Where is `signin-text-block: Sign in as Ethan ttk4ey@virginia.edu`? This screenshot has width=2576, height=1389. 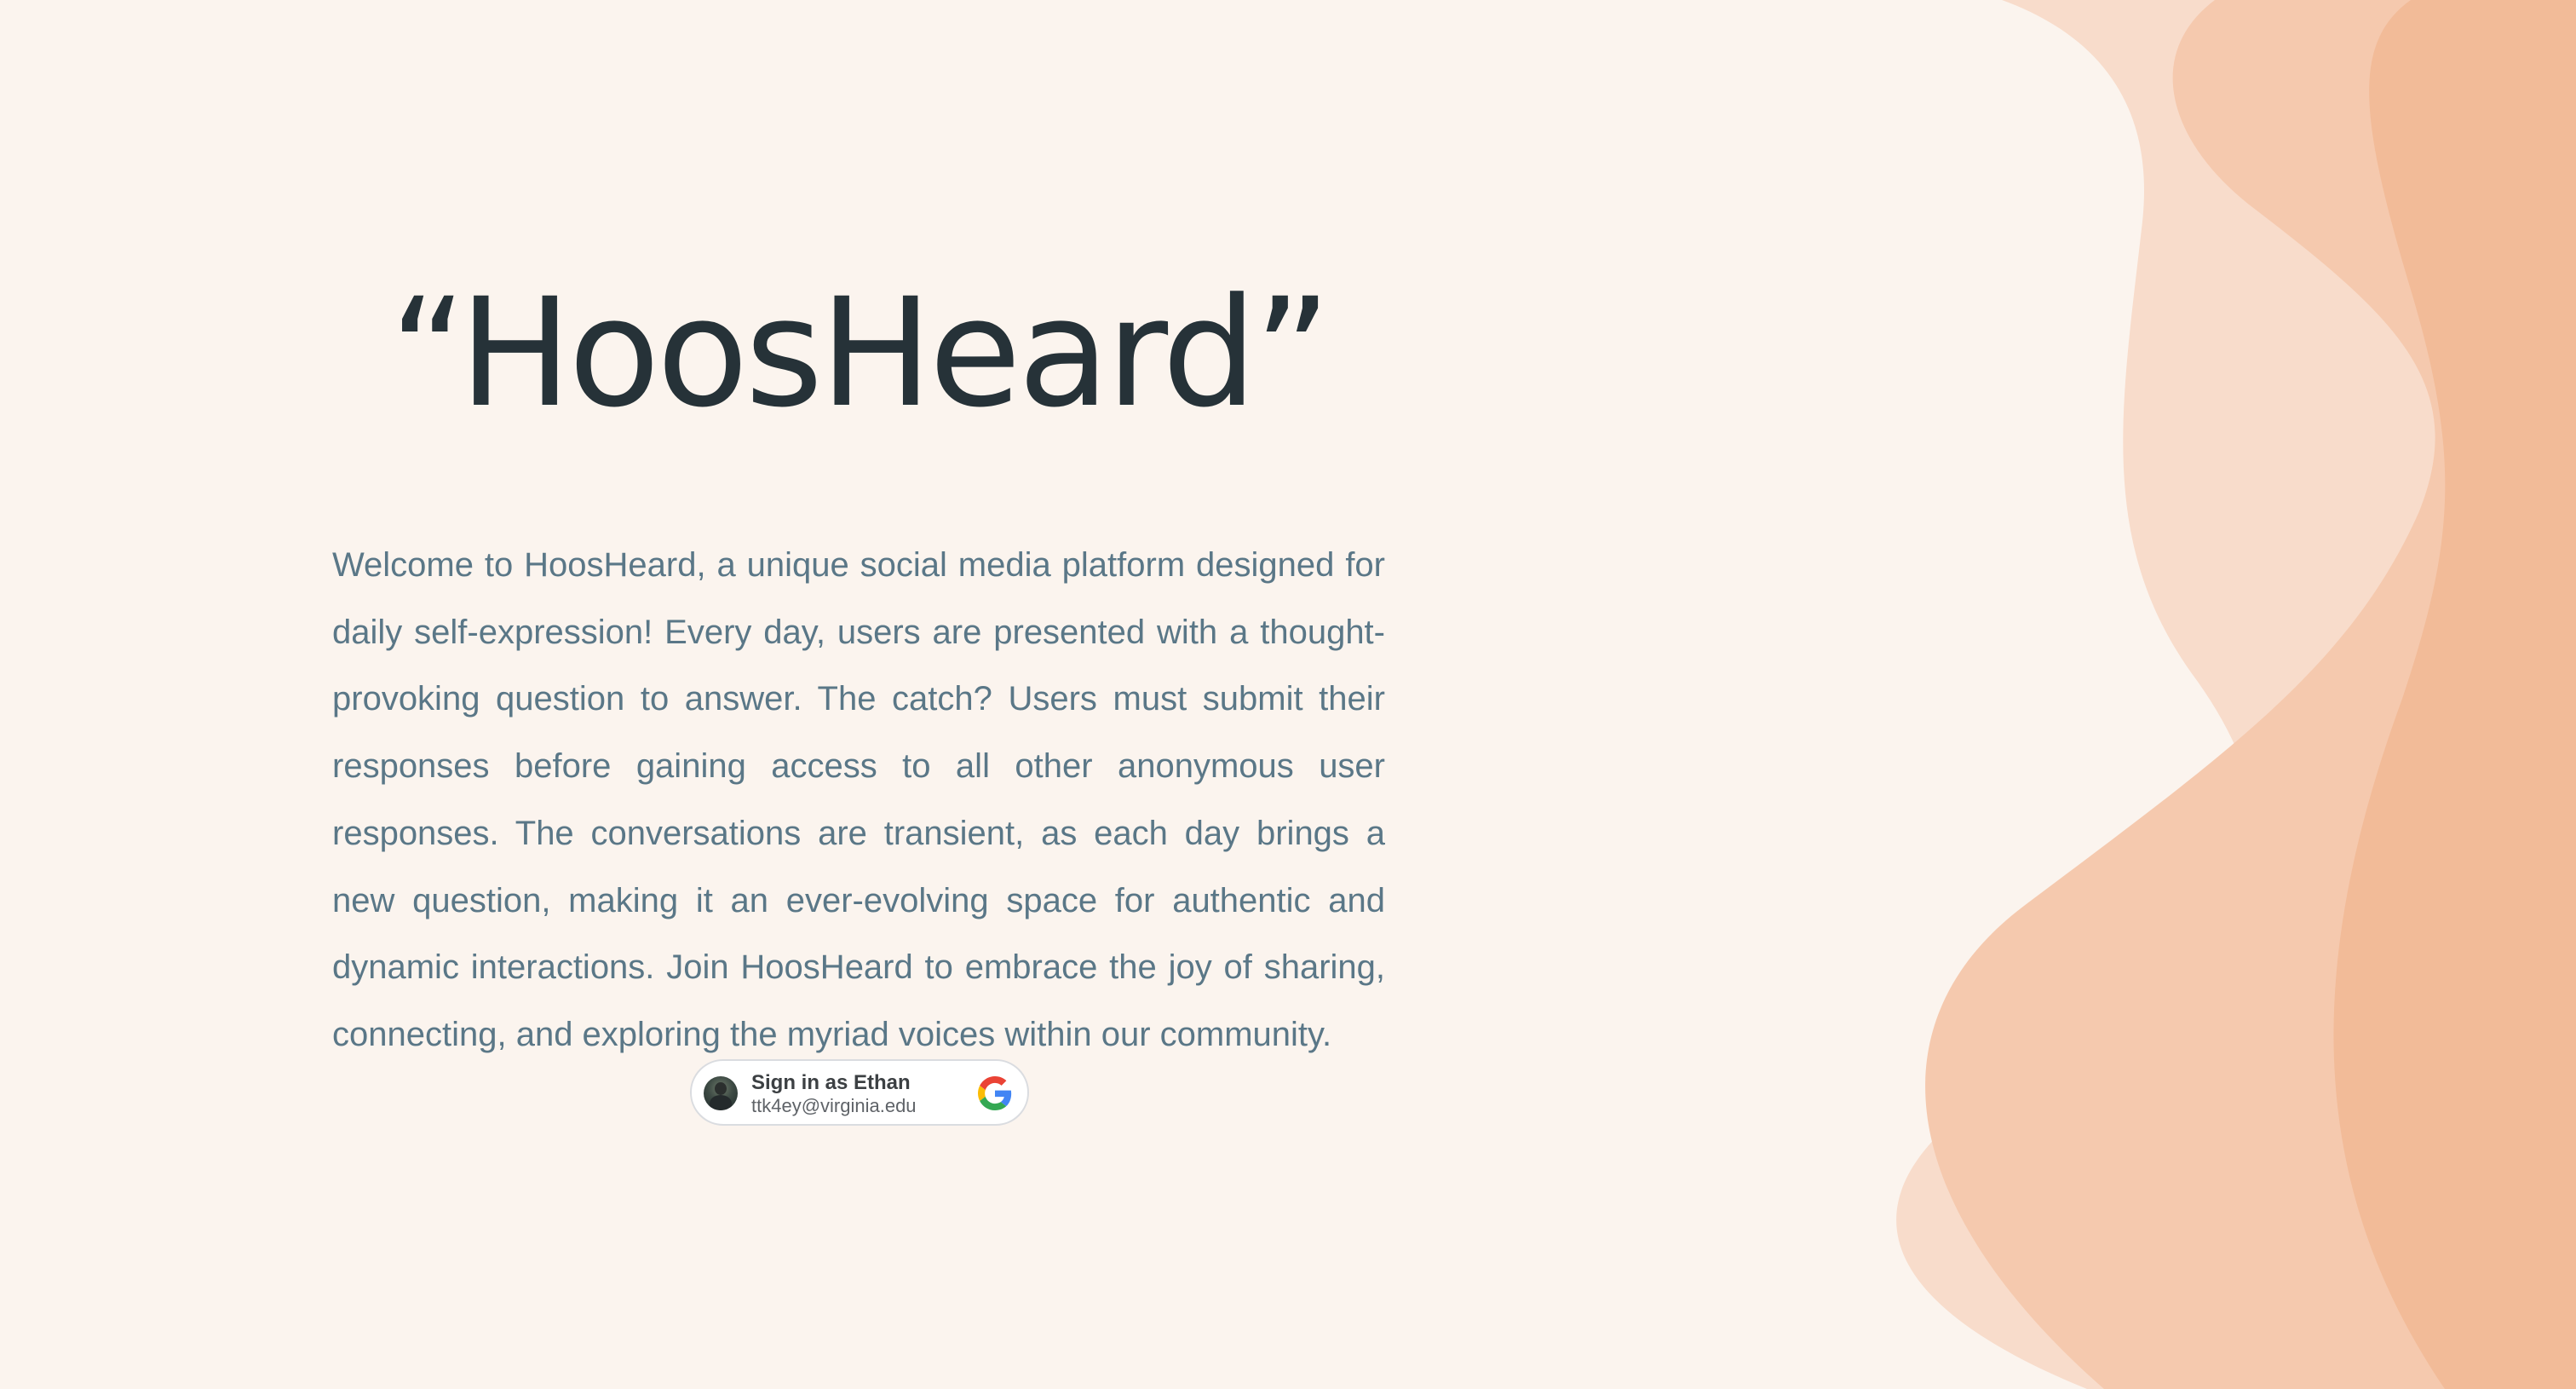 signin-text-block: Sign in as Ethan ttk4ey@virginia.edu is located at coordinates (862, 1094).